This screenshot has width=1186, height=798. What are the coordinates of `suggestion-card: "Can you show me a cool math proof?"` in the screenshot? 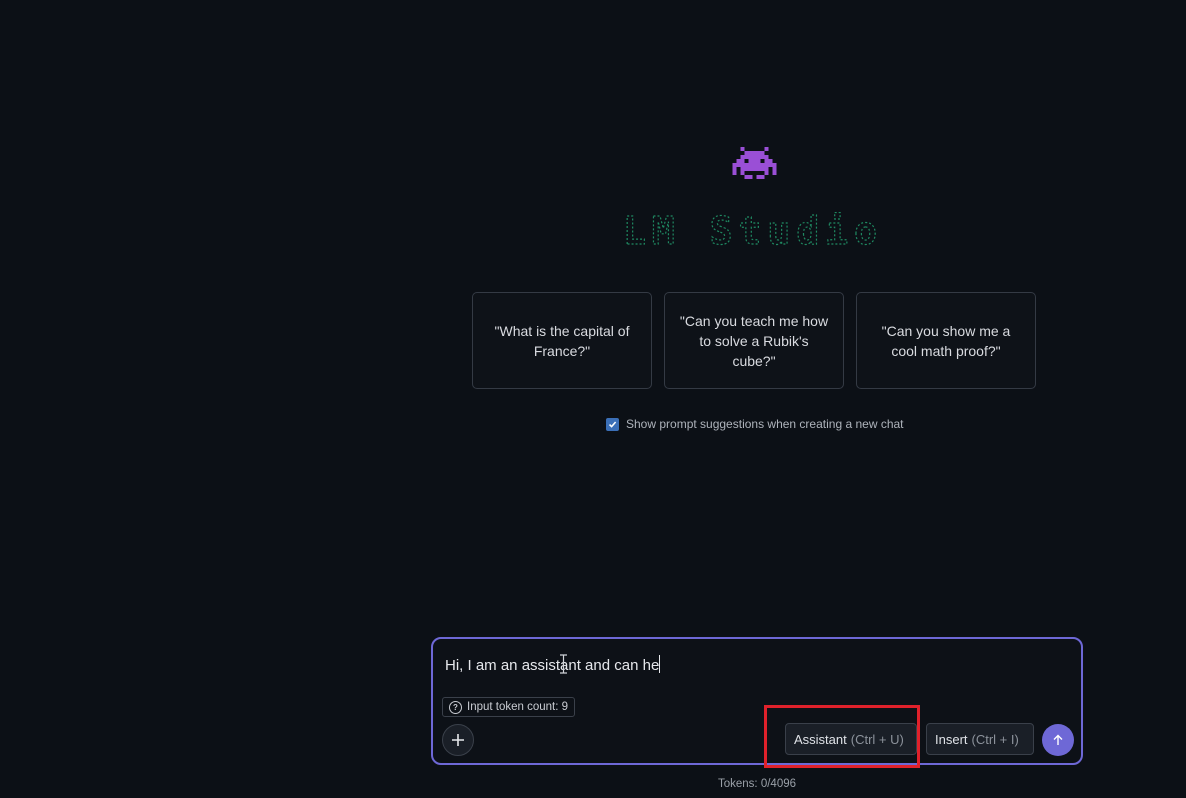 It's located at (946, 340).